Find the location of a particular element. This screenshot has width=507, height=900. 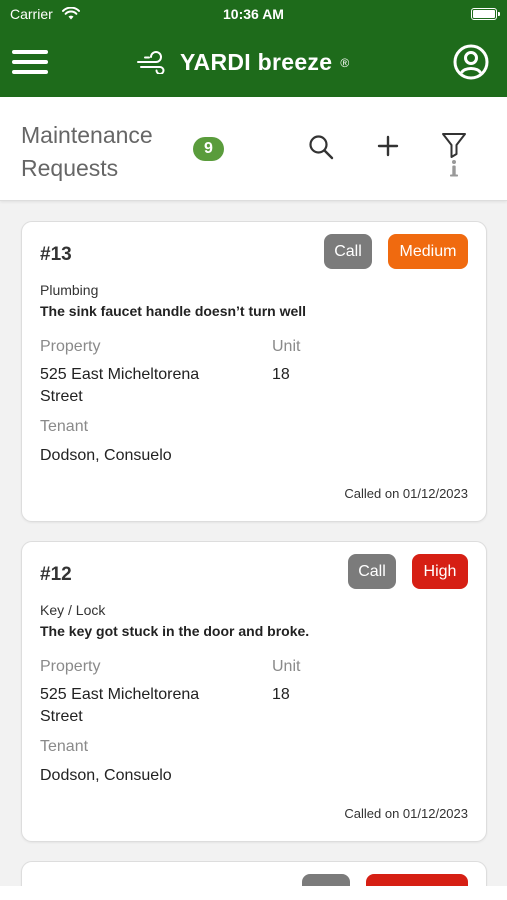

request-category: Plumbing is located at coordinates (69, 290).